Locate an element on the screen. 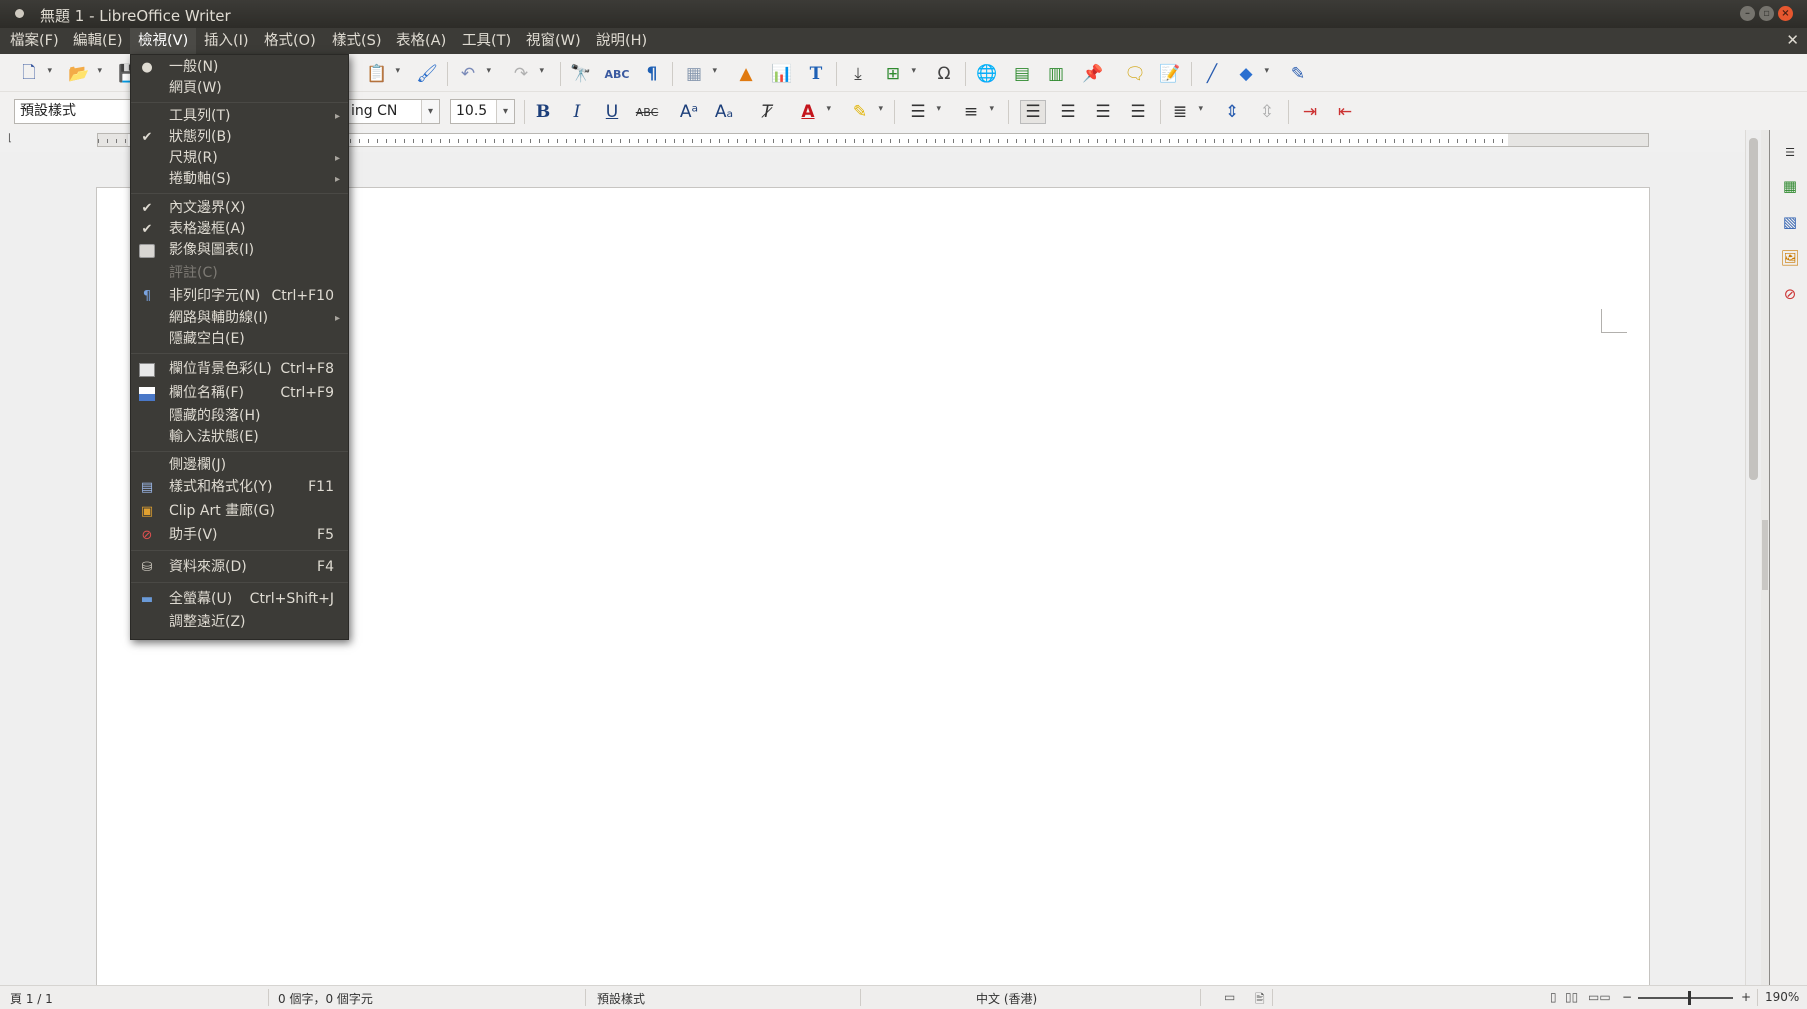 The image size is (1807, 1009). redo-icon: ↷ is located at coordinates (526, 74).